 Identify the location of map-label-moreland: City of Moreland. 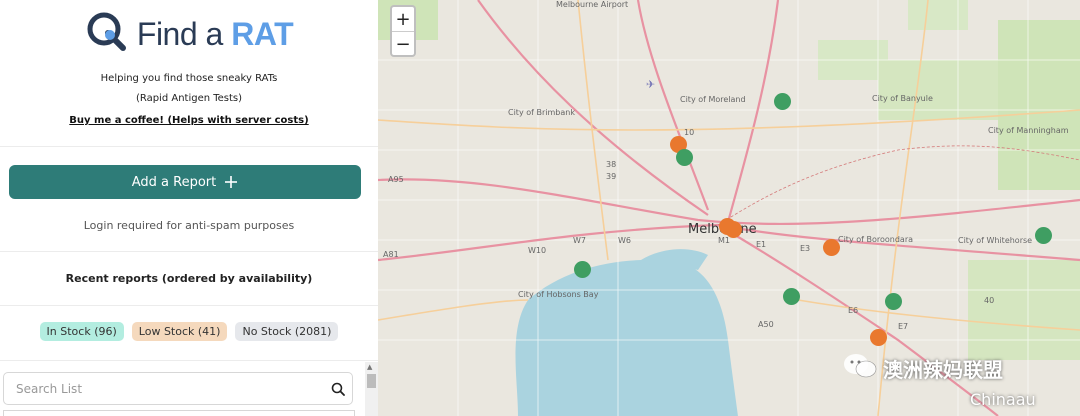
(713, 99).